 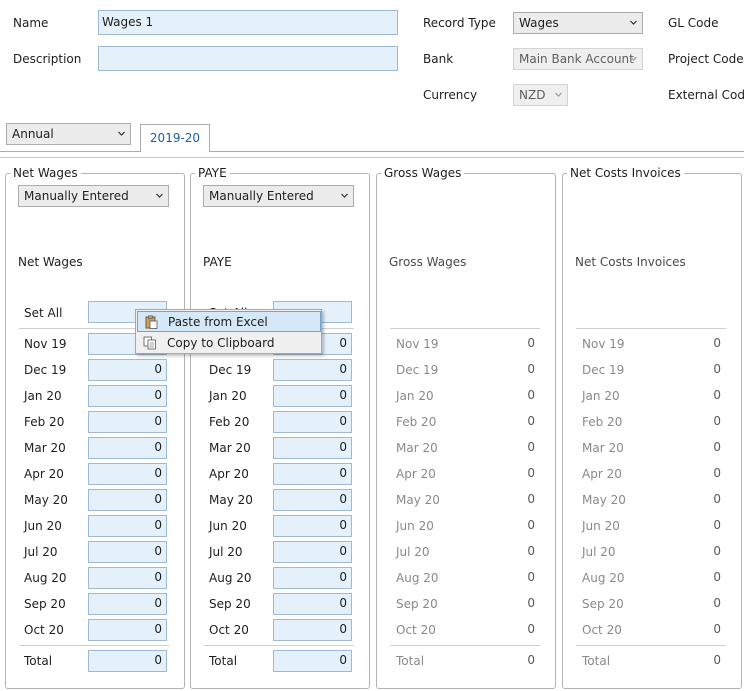 I want to click on row-separator, so click(x=279, y=645).